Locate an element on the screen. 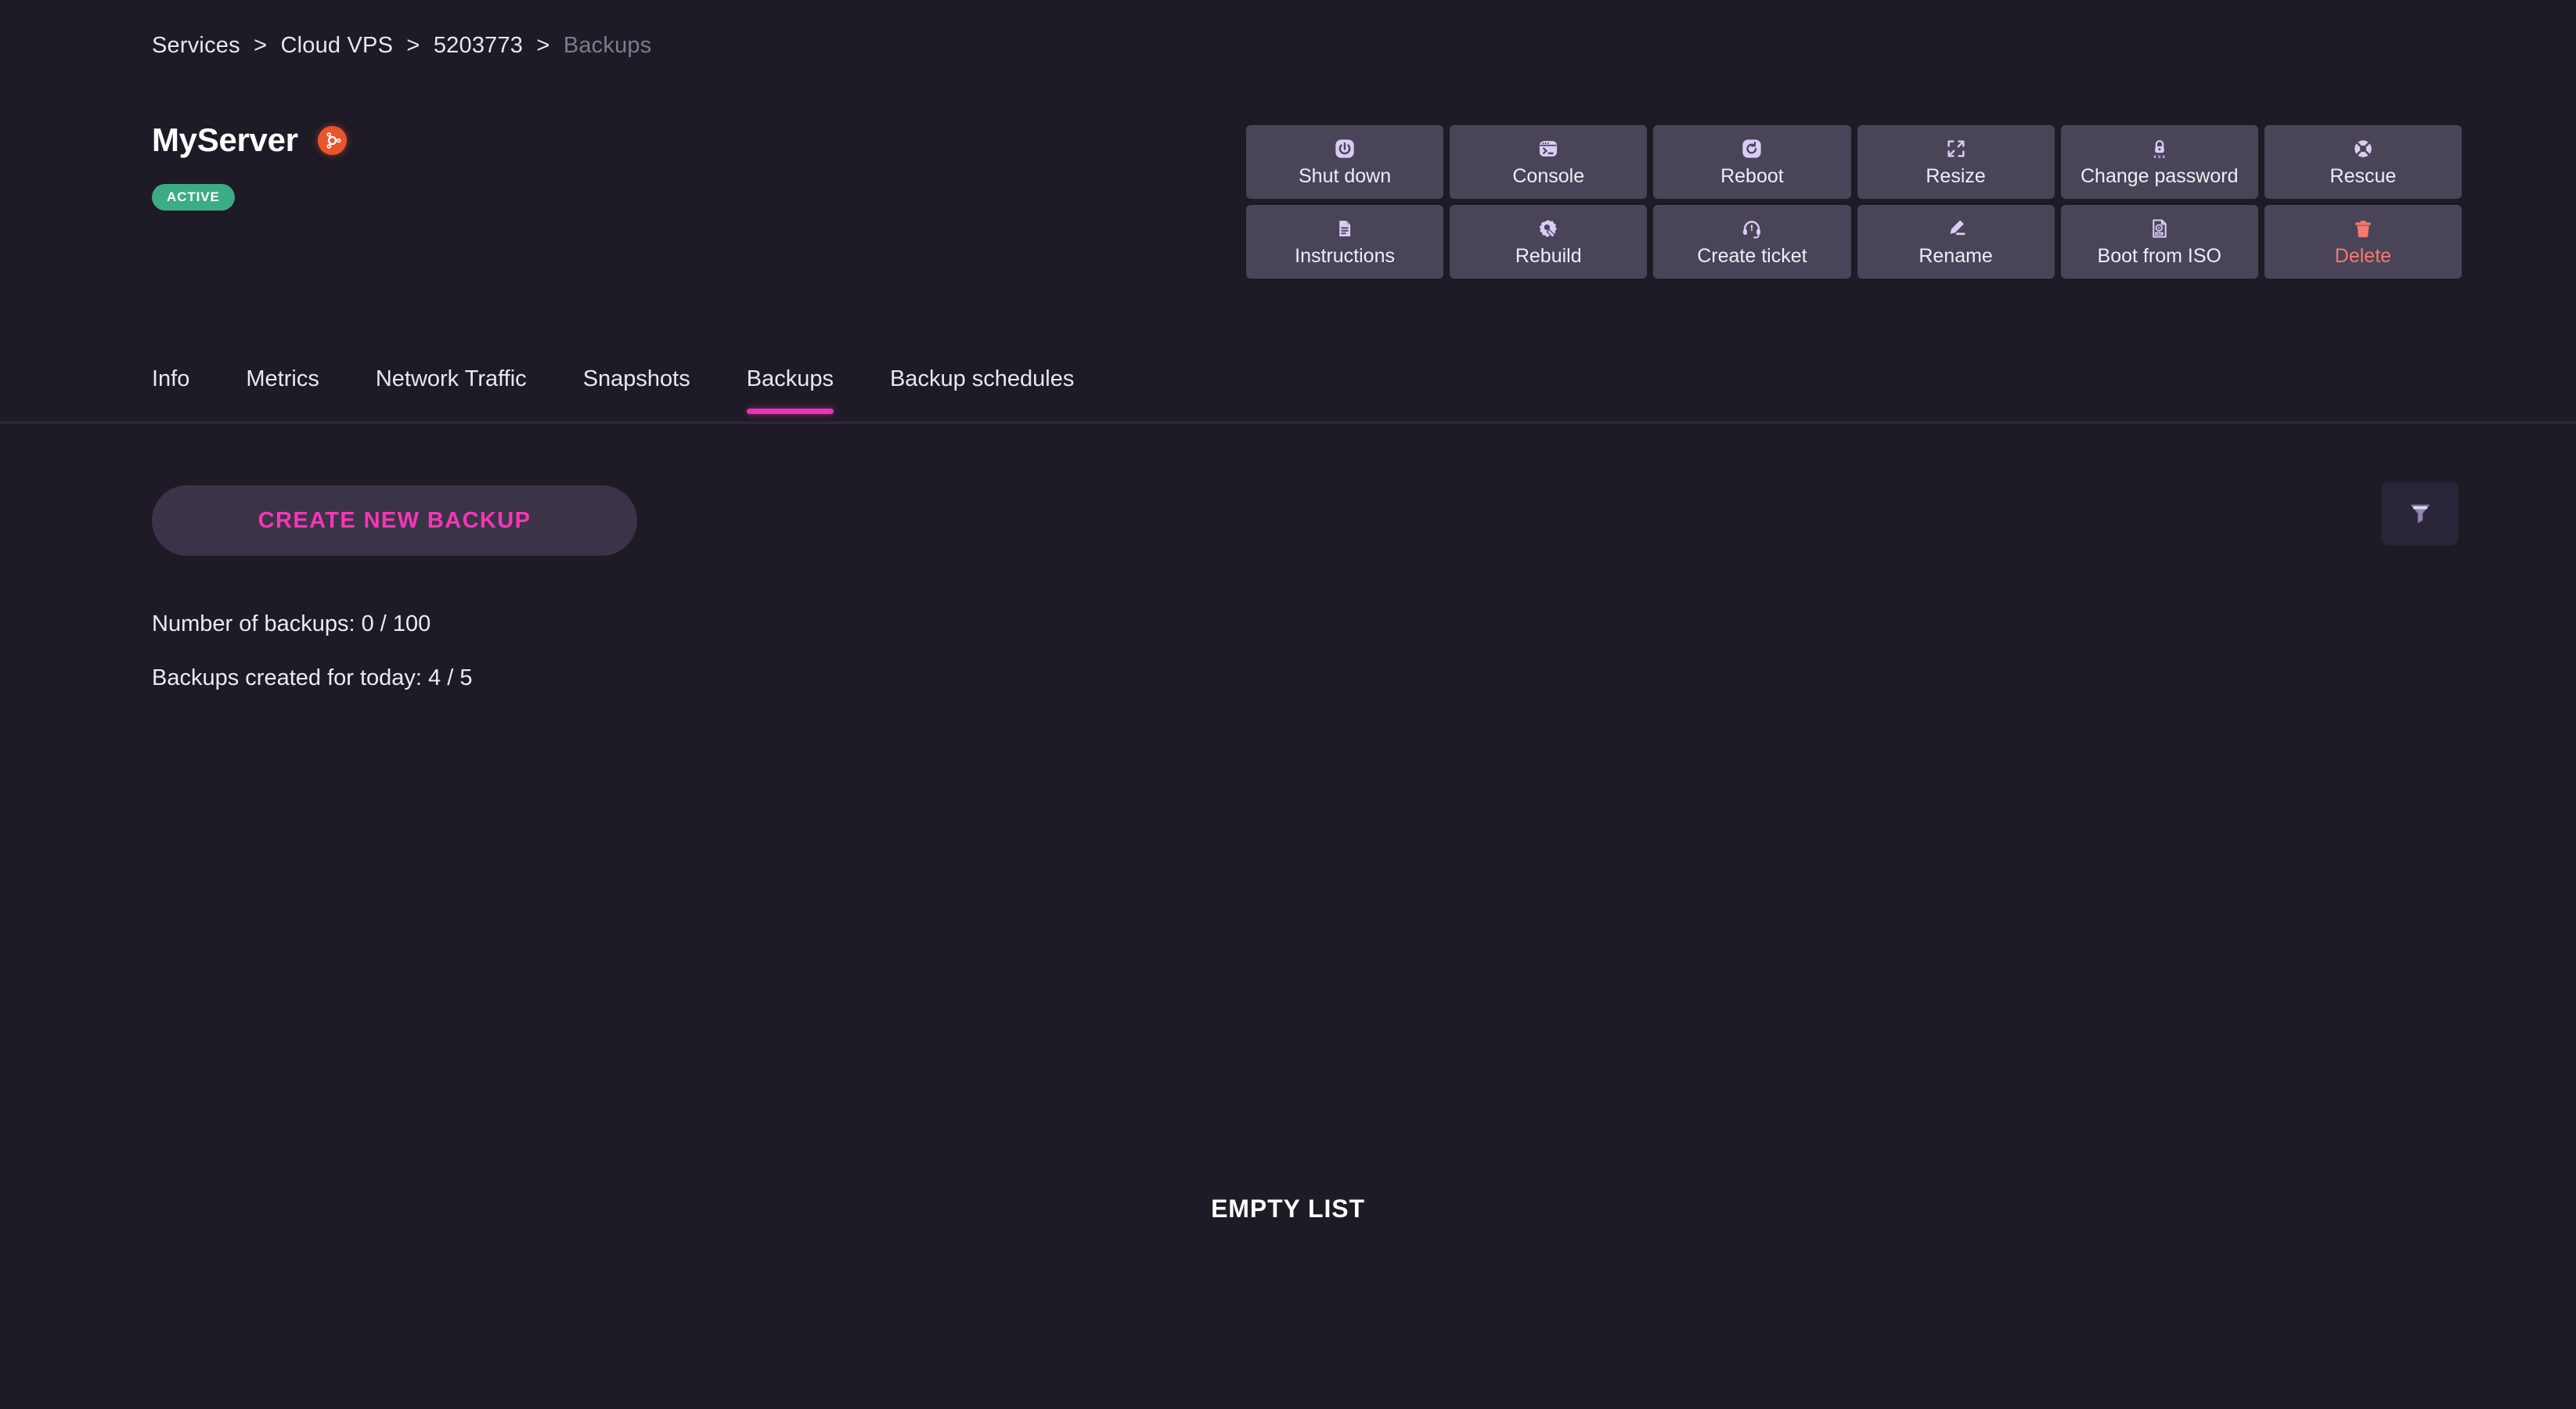  breadcrumb: Services > Cloud VPS > 5203773 > Backups is located at coordinates (401, 46).